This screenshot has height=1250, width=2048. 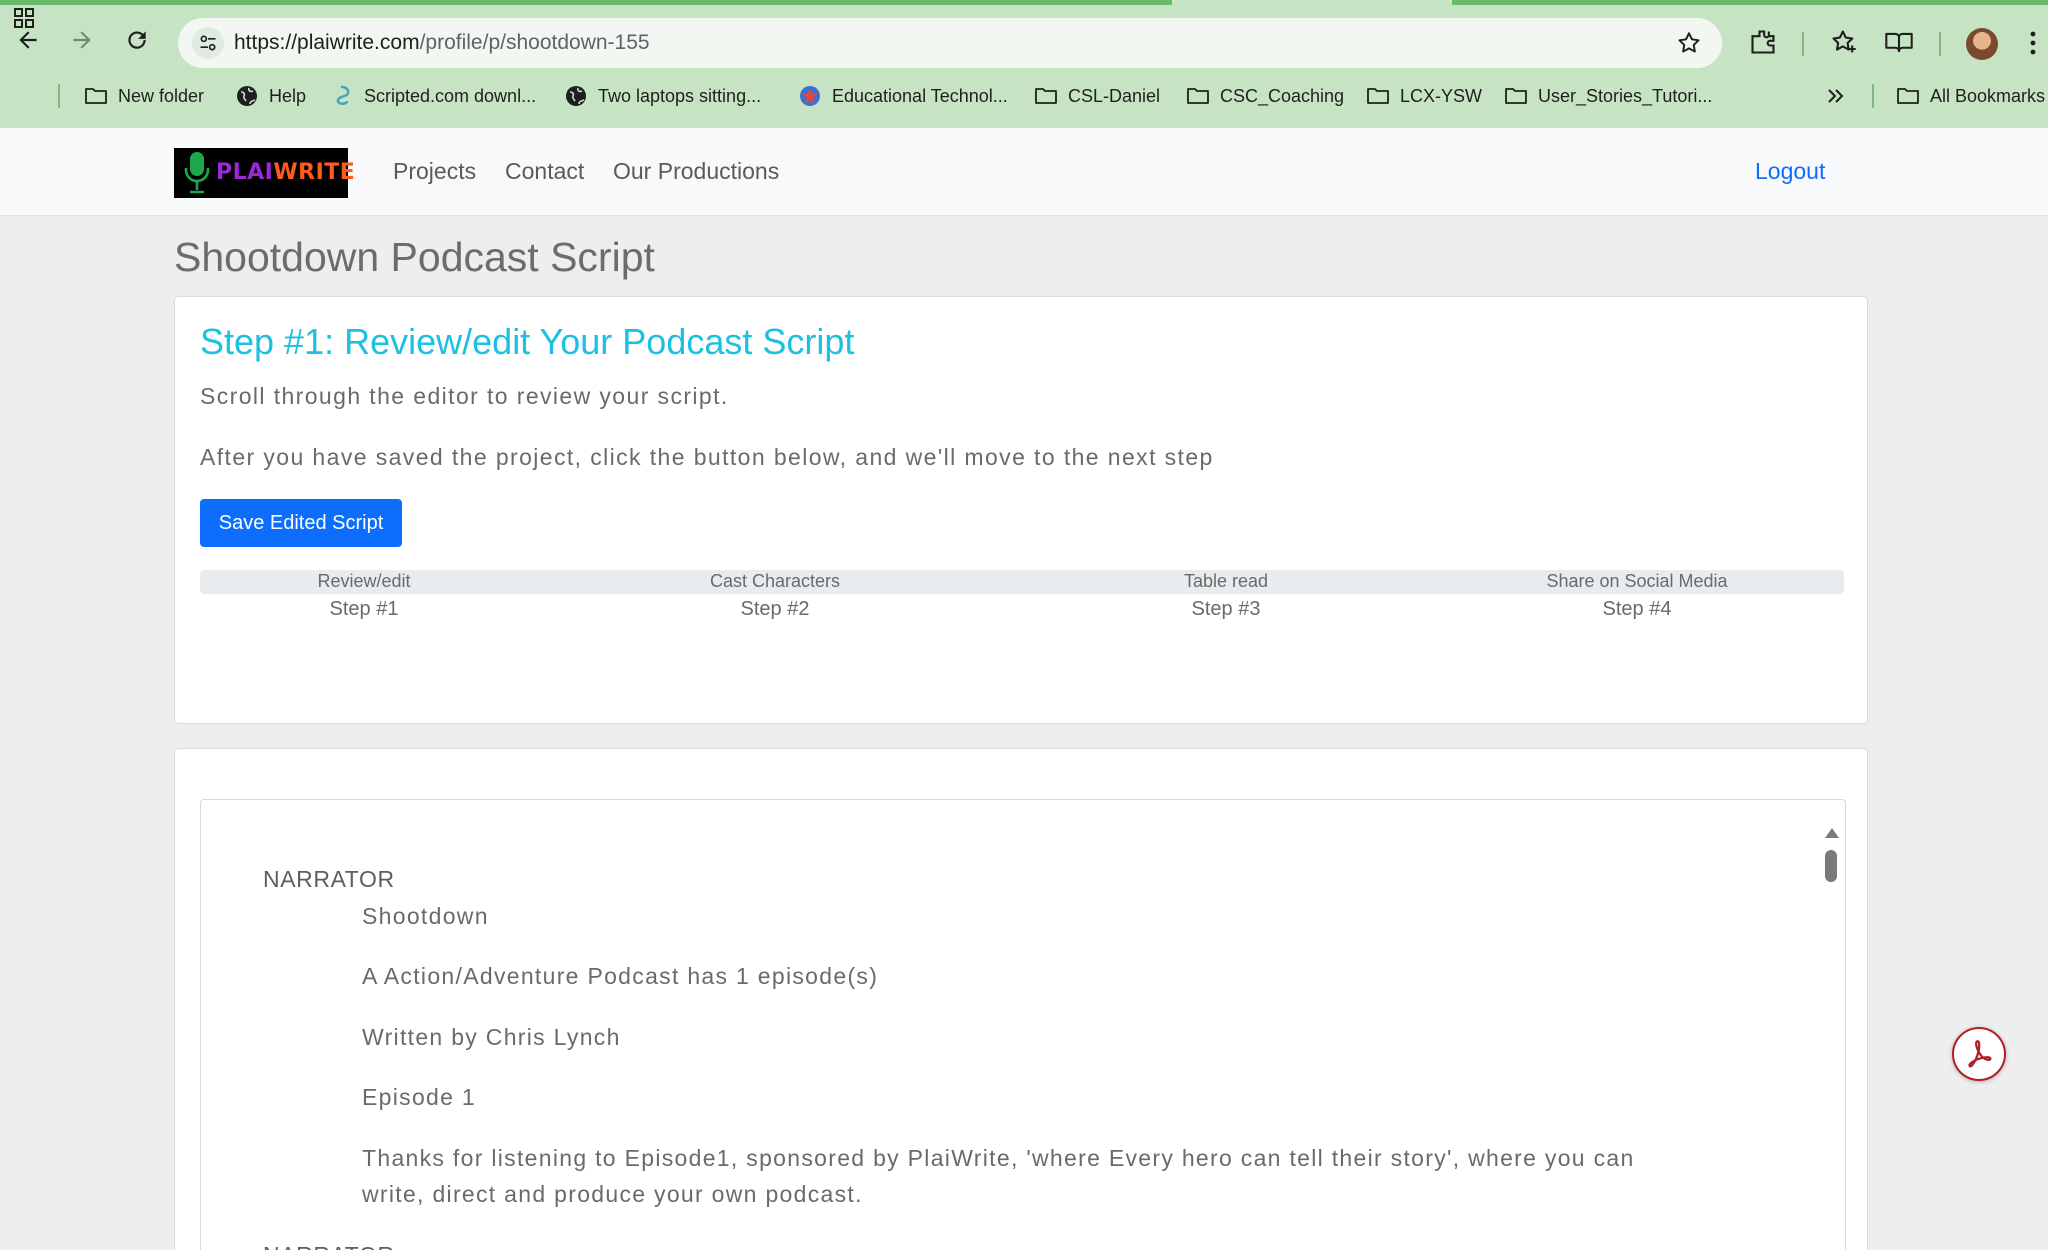 What do you see at coordinates (527, 341) in the screenshot?
I see `step-heading: Step #1: Review/edit Your Podcast Script` at bounding box center [527, 341].